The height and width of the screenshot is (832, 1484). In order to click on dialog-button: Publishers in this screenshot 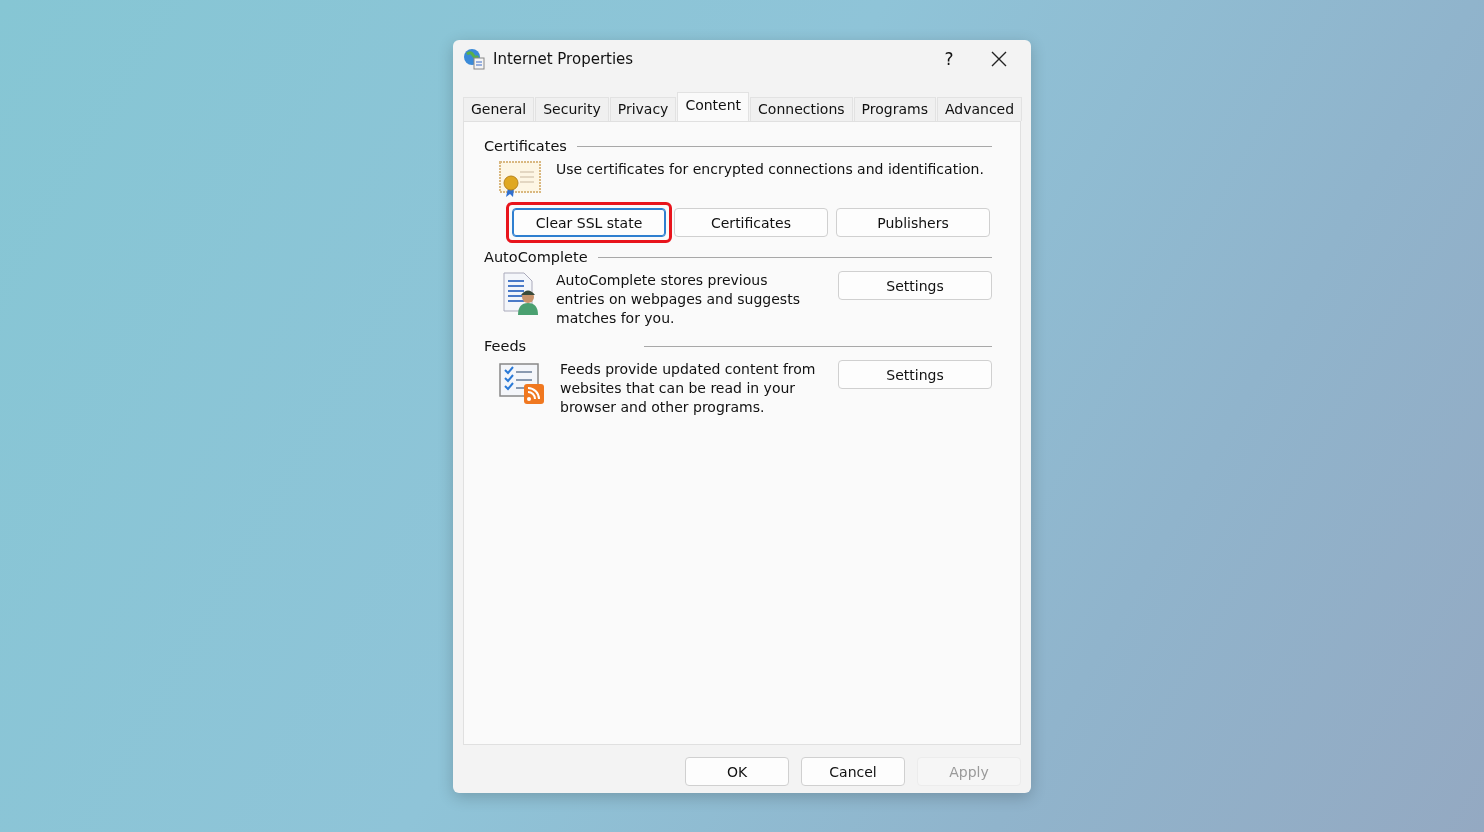, I will do `click(913, 222)`.